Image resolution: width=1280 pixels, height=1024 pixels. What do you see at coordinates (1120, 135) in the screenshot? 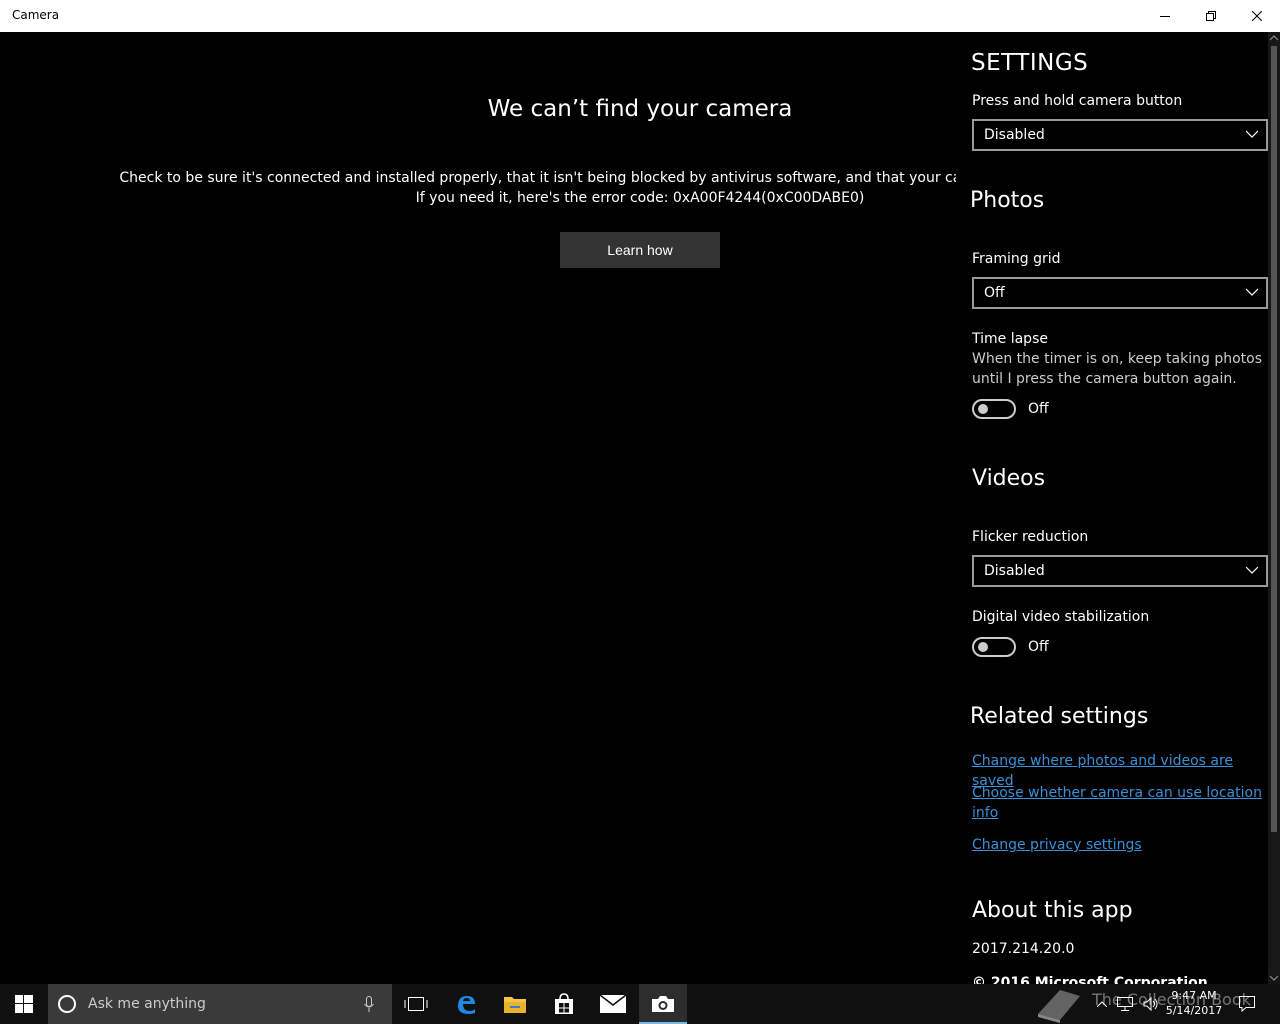
I see `camera-button-select: Disabled` at bounding box center [1120, 135].